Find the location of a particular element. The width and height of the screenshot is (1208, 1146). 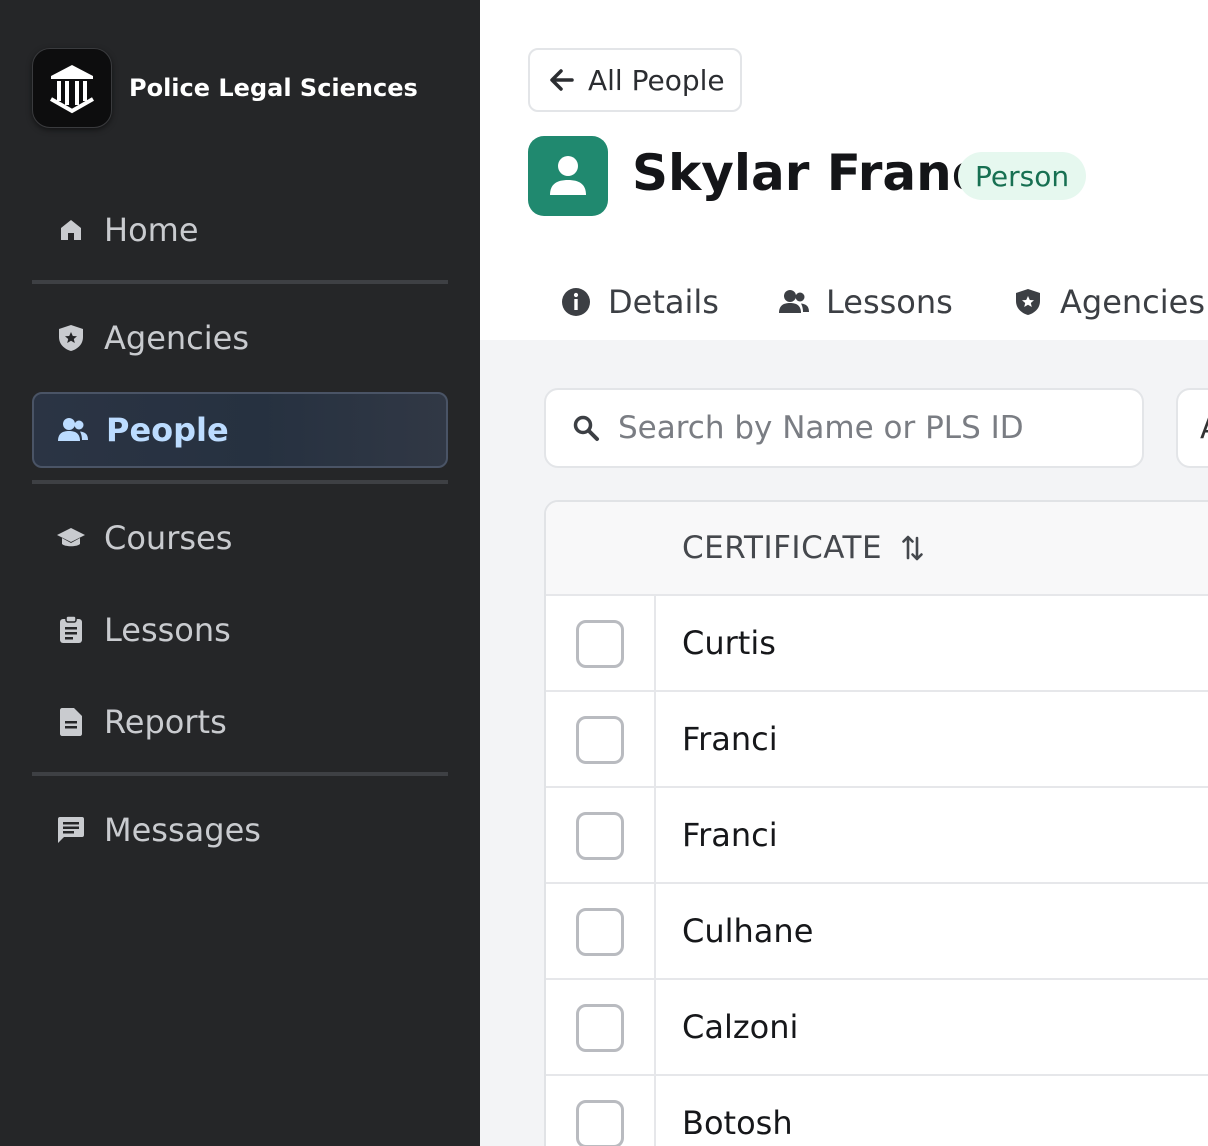

brand: Police Legal Sciences is located at coordinates (225, 88).